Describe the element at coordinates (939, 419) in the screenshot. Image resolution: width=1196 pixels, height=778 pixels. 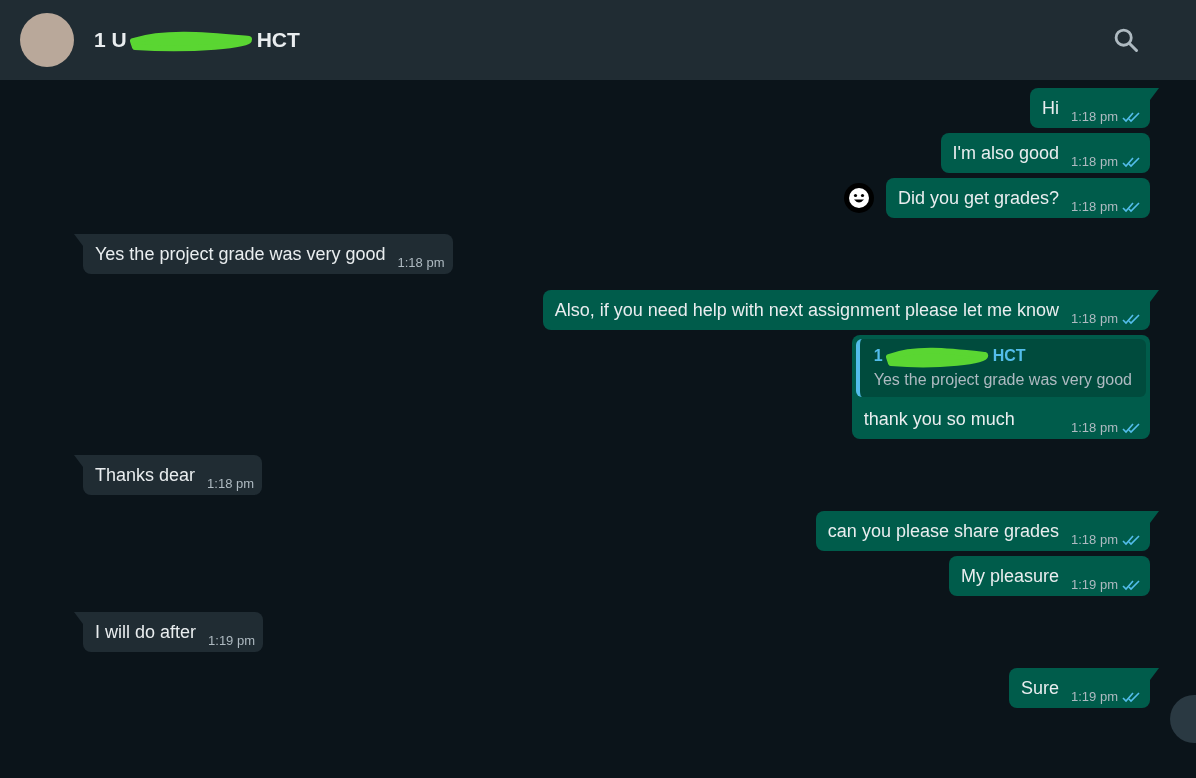
I see `message-text: thank you so much` at that location.